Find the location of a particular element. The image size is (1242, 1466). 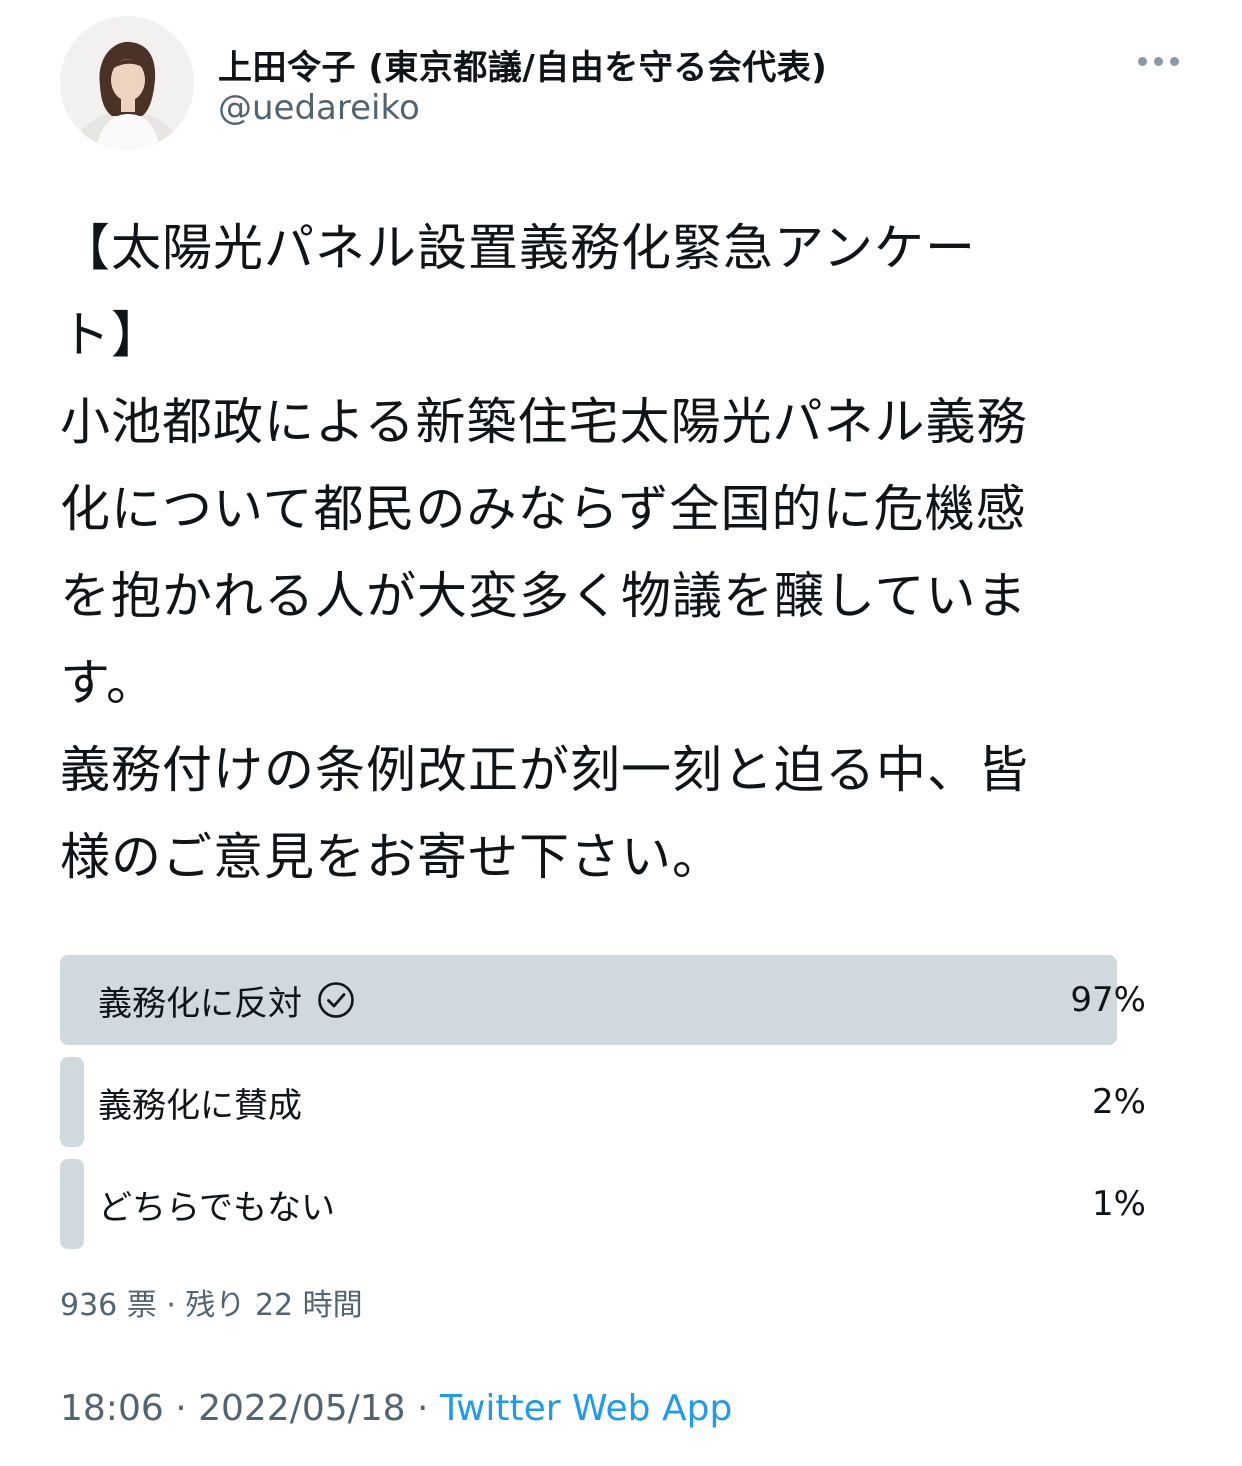

avatar is located at coordinates (127, 83).